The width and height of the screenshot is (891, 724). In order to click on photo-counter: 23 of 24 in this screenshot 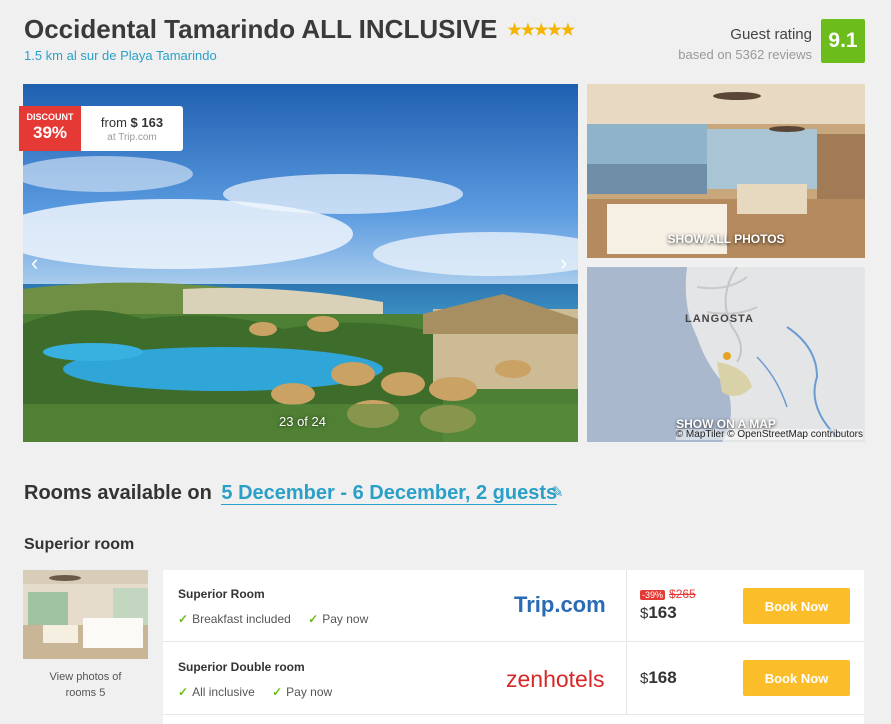, I will do `click(302, 421)`.